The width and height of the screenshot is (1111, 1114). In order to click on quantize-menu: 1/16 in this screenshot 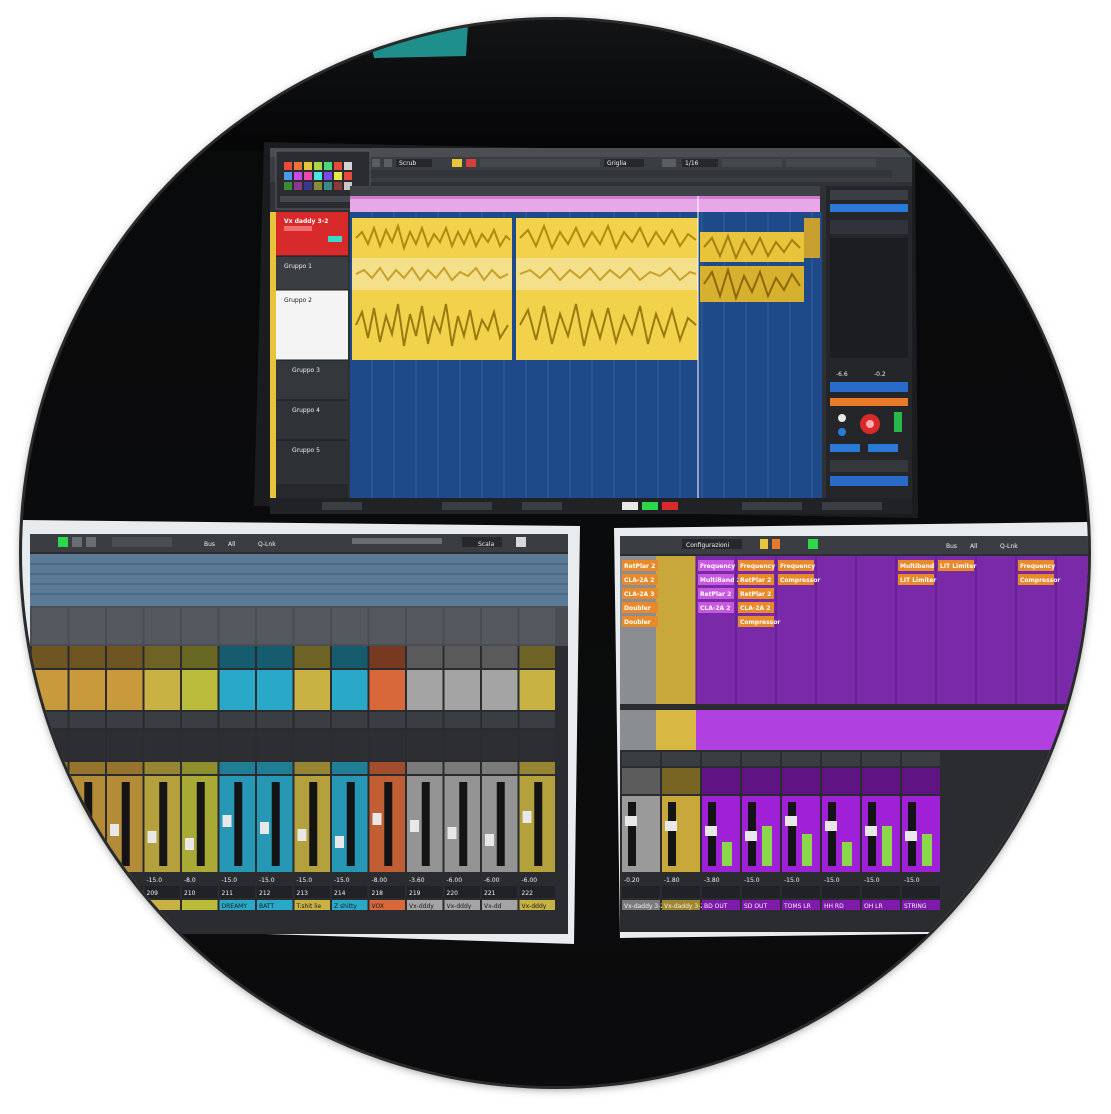, I will do `click(692, 163)`.